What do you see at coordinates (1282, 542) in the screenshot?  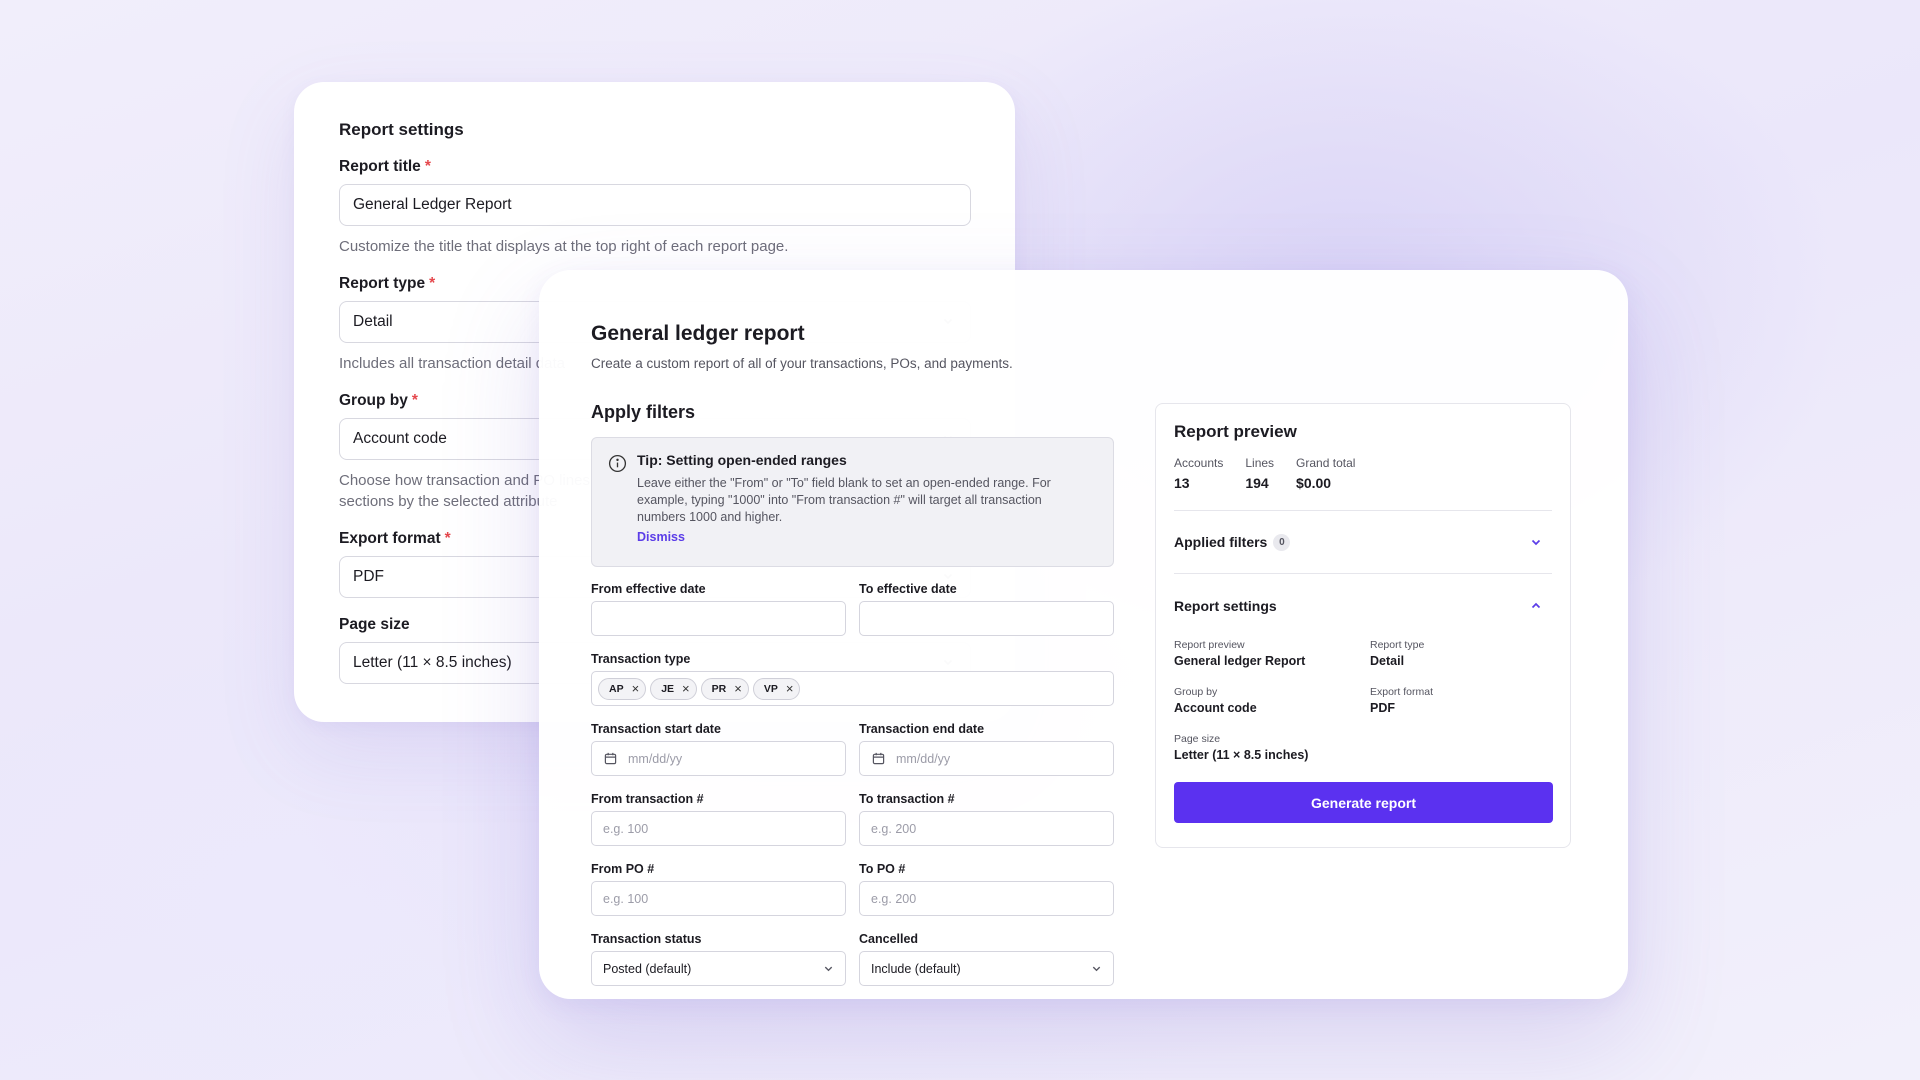 I see `applied-filters-count-badge: 0` at bounding box center [1282, 542].